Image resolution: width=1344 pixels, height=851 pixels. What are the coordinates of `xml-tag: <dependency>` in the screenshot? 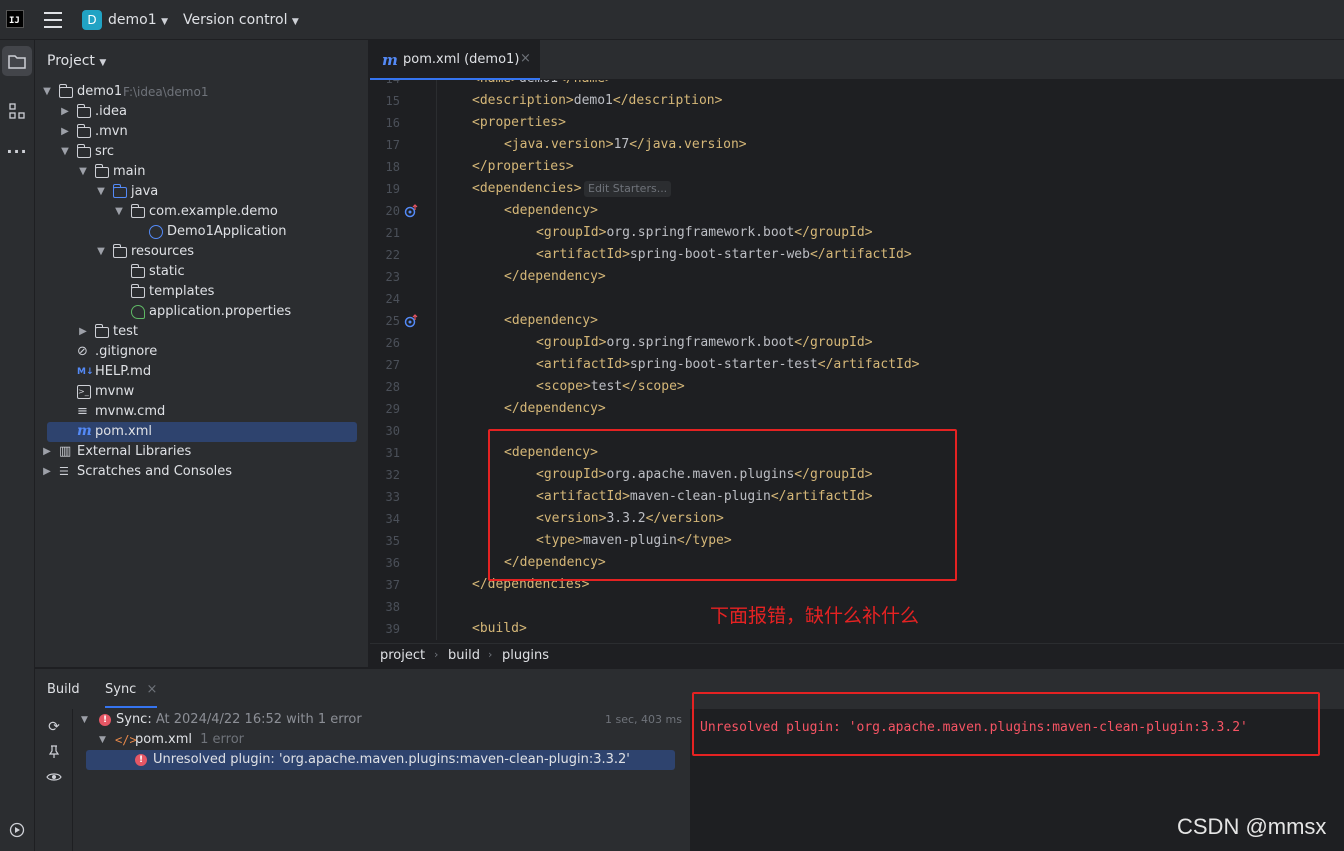 It's located at (551, 210).